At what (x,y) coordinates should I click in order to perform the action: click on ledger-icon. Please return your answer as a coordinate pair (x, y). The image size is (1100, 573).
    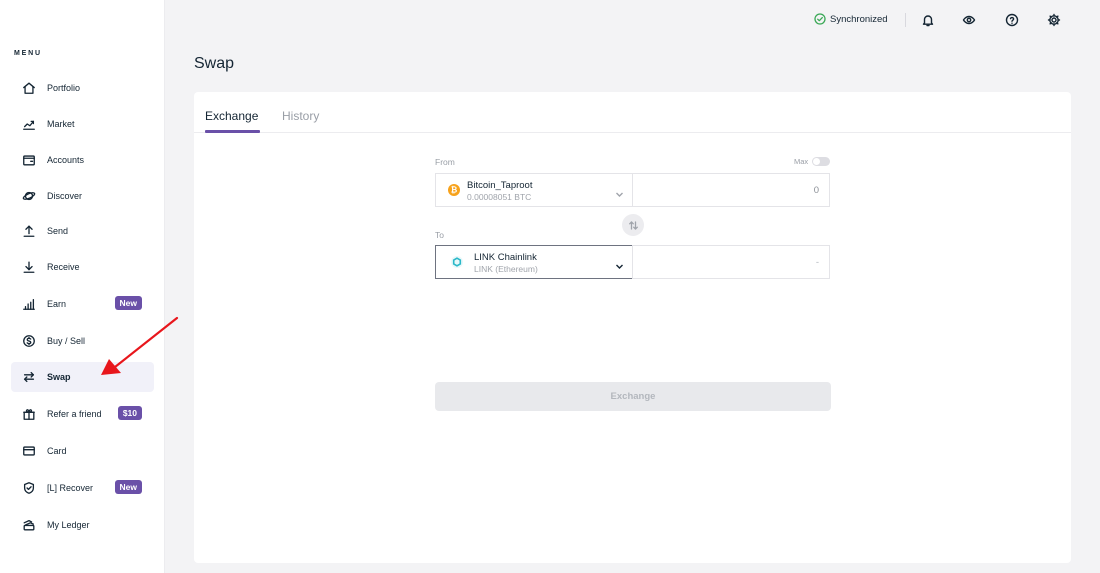
    Looking at the image, I should click on (29, 525).